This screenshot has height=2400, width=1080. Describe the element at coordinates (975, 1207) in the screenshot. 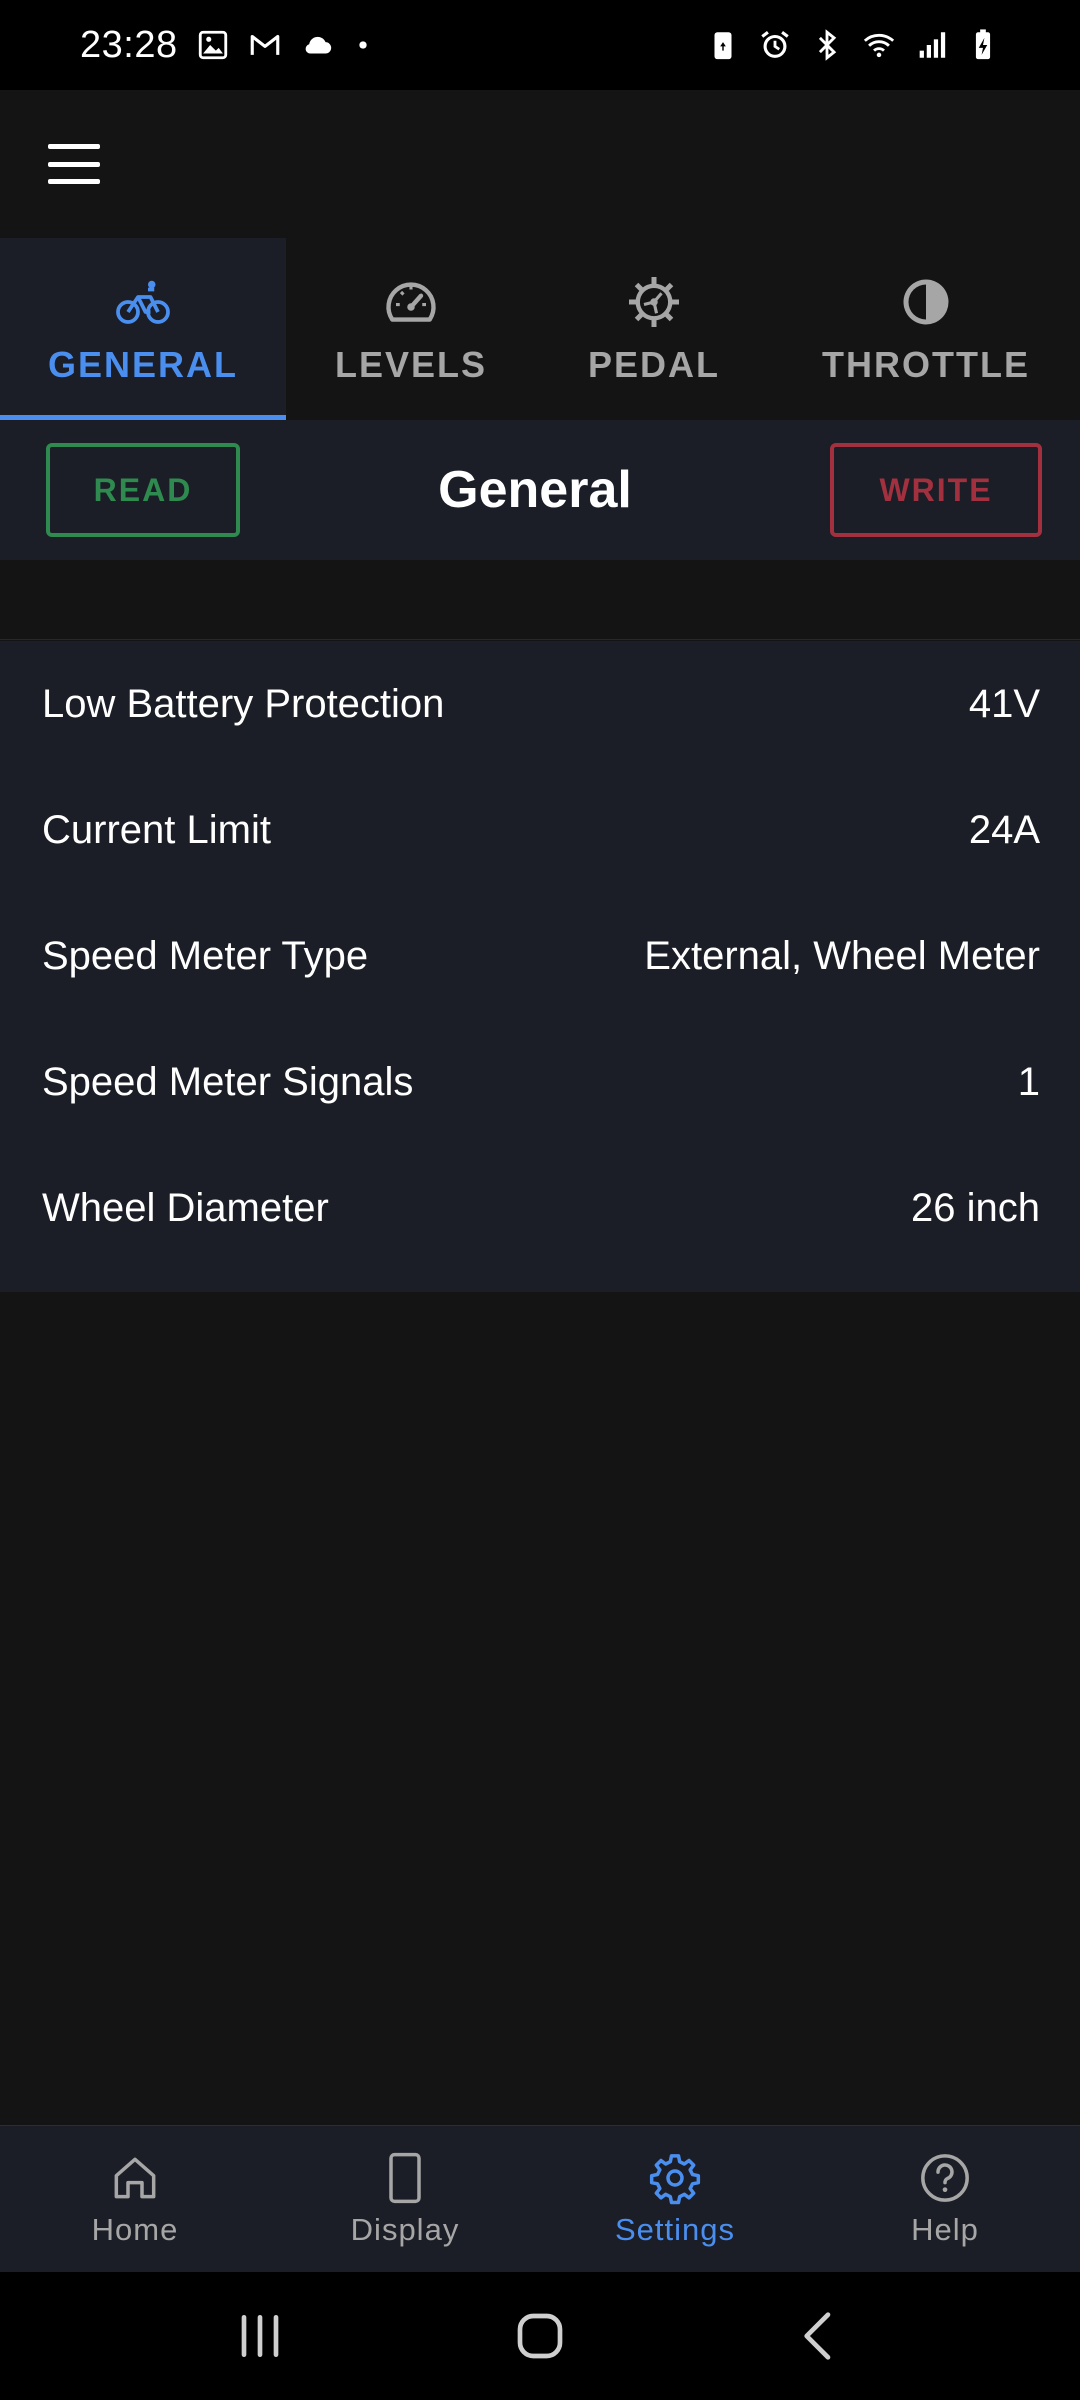

I see `setting-value: 26 inch` at that location.